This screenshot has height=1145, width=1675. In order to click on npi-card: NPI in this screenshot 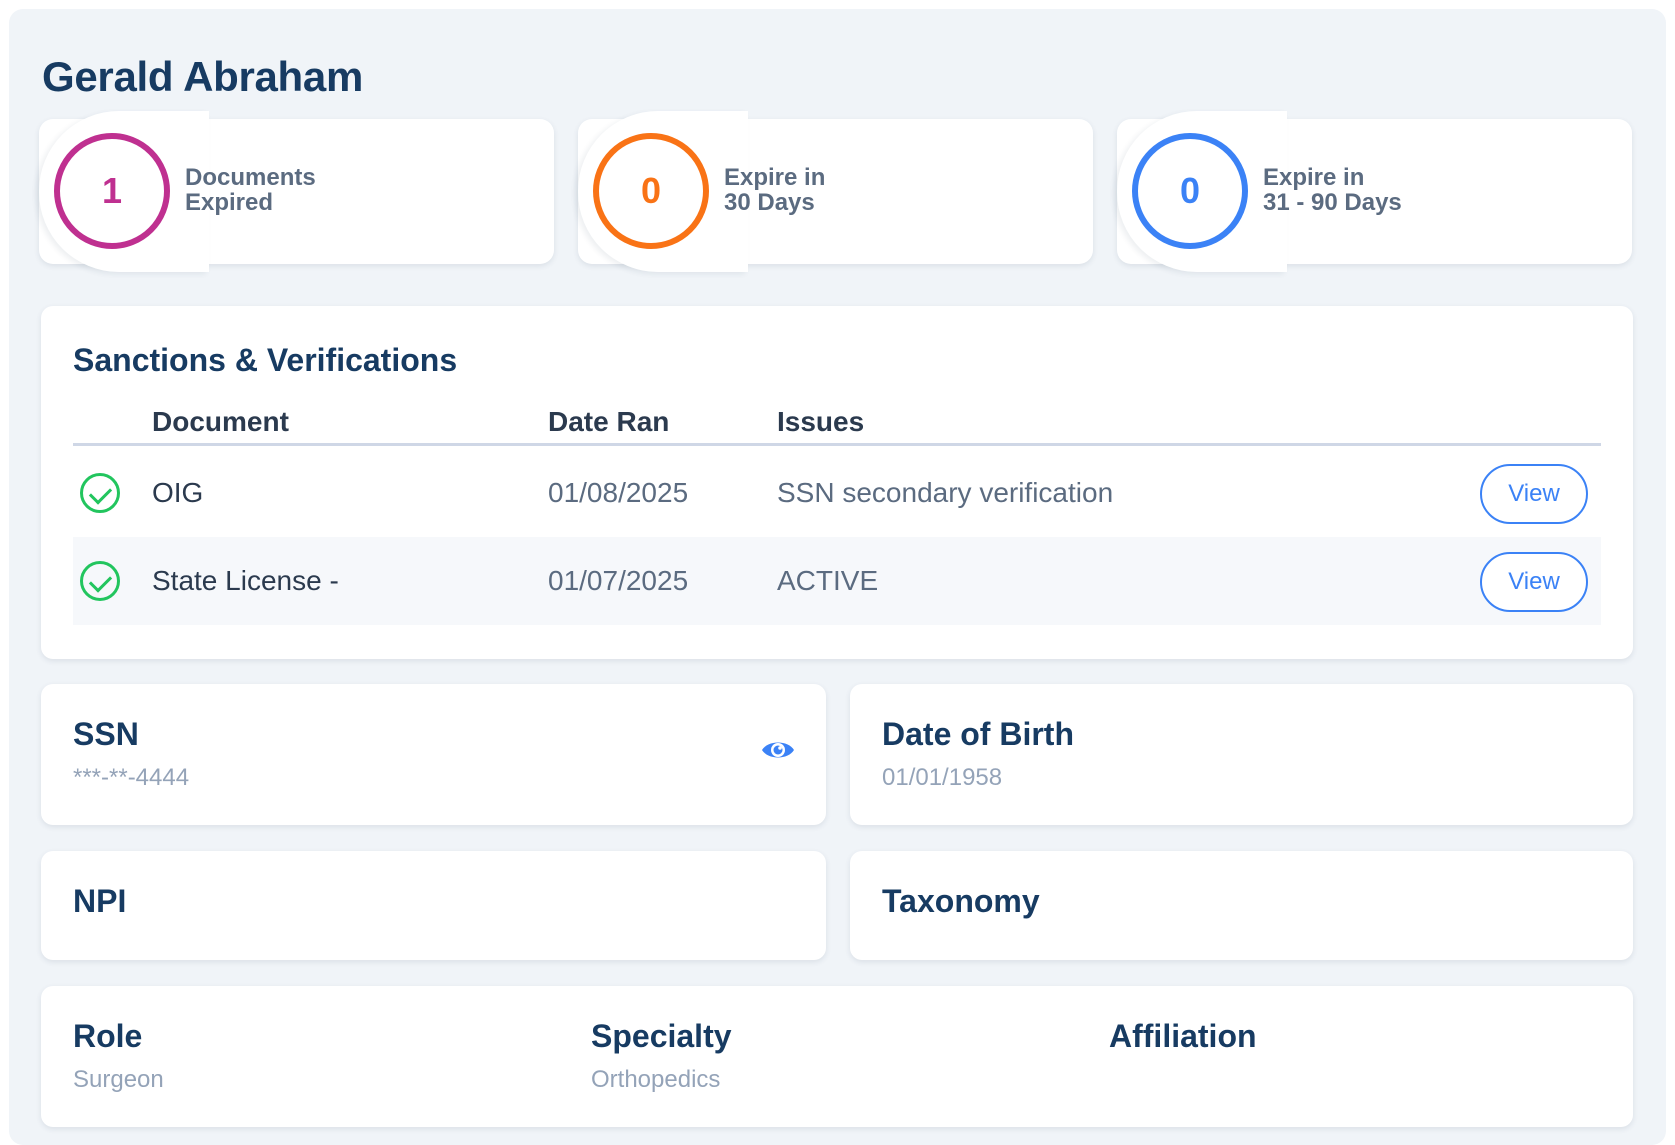, I will do `click(433, 905)`.